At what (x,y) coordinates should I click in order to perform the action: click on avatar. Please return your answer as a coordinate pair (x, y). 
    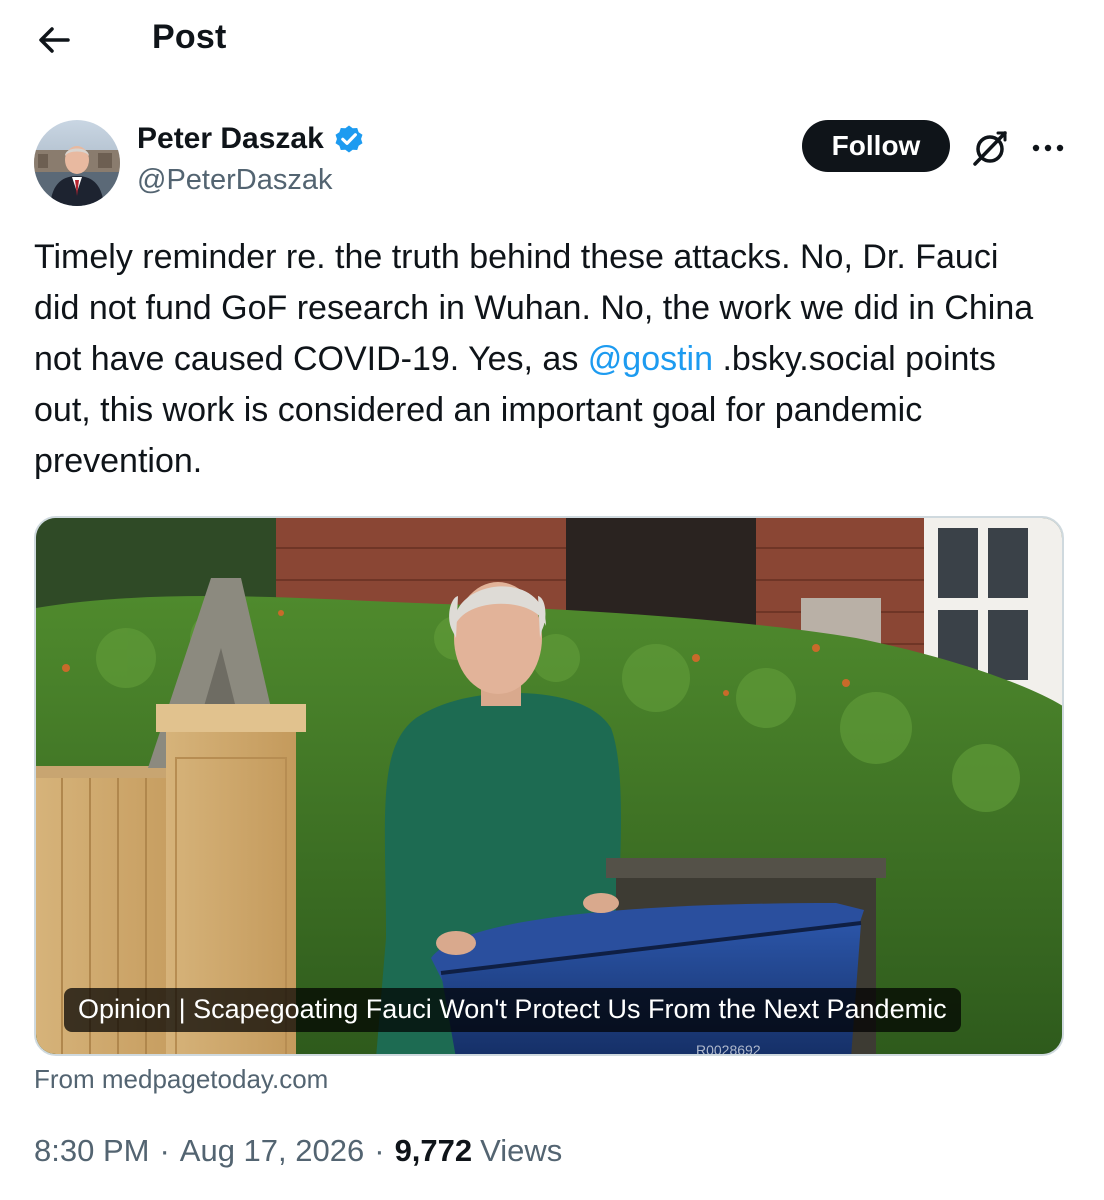
    Looking at the image, I should click on (77, 163).